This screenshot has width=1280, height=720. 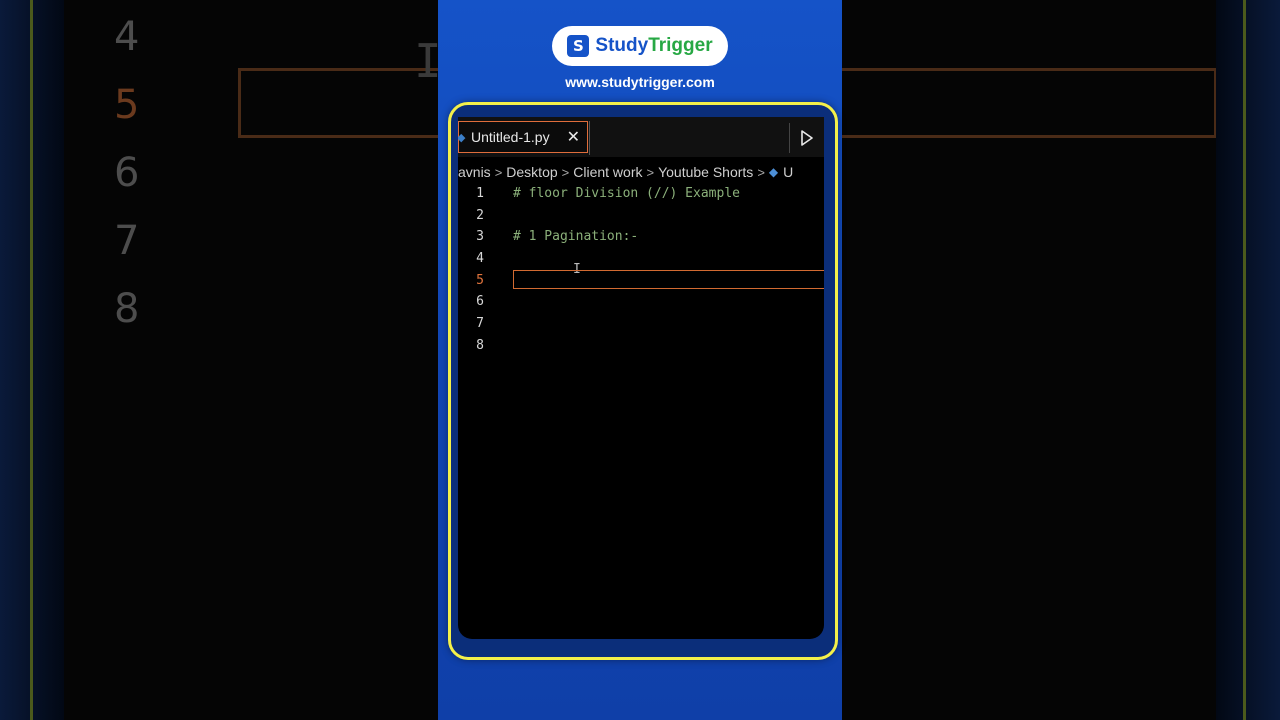 What do you see at coordinates (626, 193) in the screenshot?
I see `line-text: # floor Division (//) Example` at bounding box center [626, 193].